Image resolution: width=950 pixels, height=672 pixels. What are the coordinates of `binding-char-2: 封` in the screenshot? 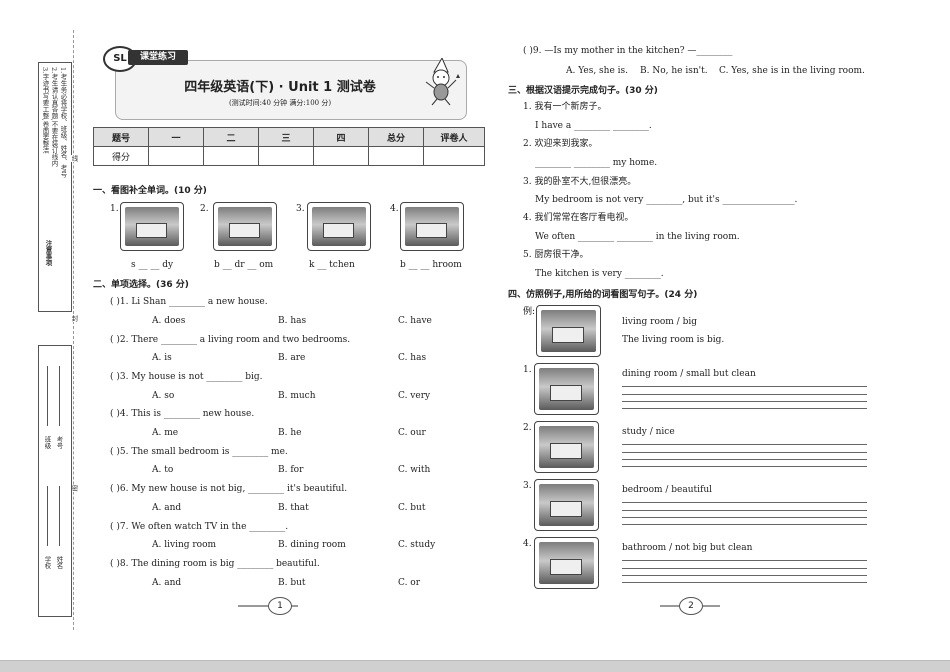 It's located at (74, 318).